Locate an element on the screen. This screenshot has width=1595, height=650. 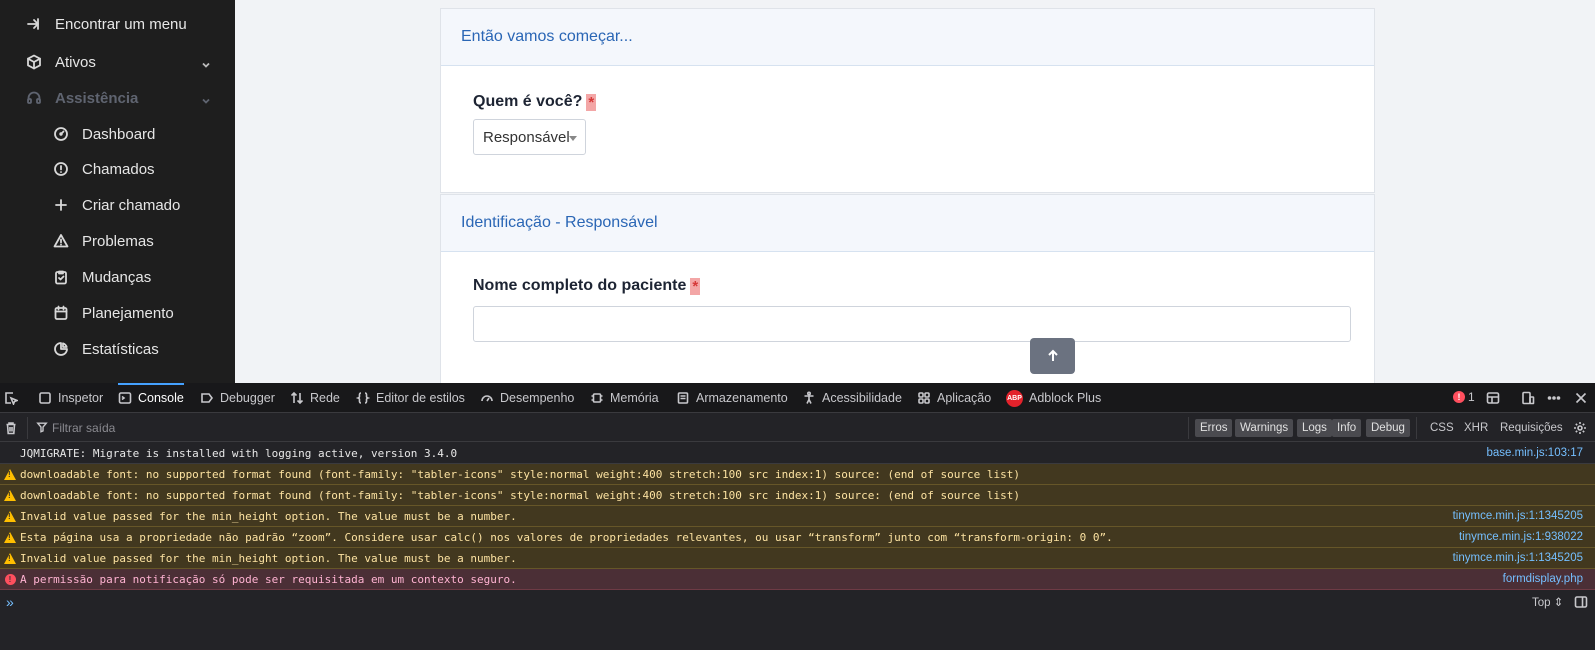
tab-label: Editor de estilos is located at coordinates (420, 398).